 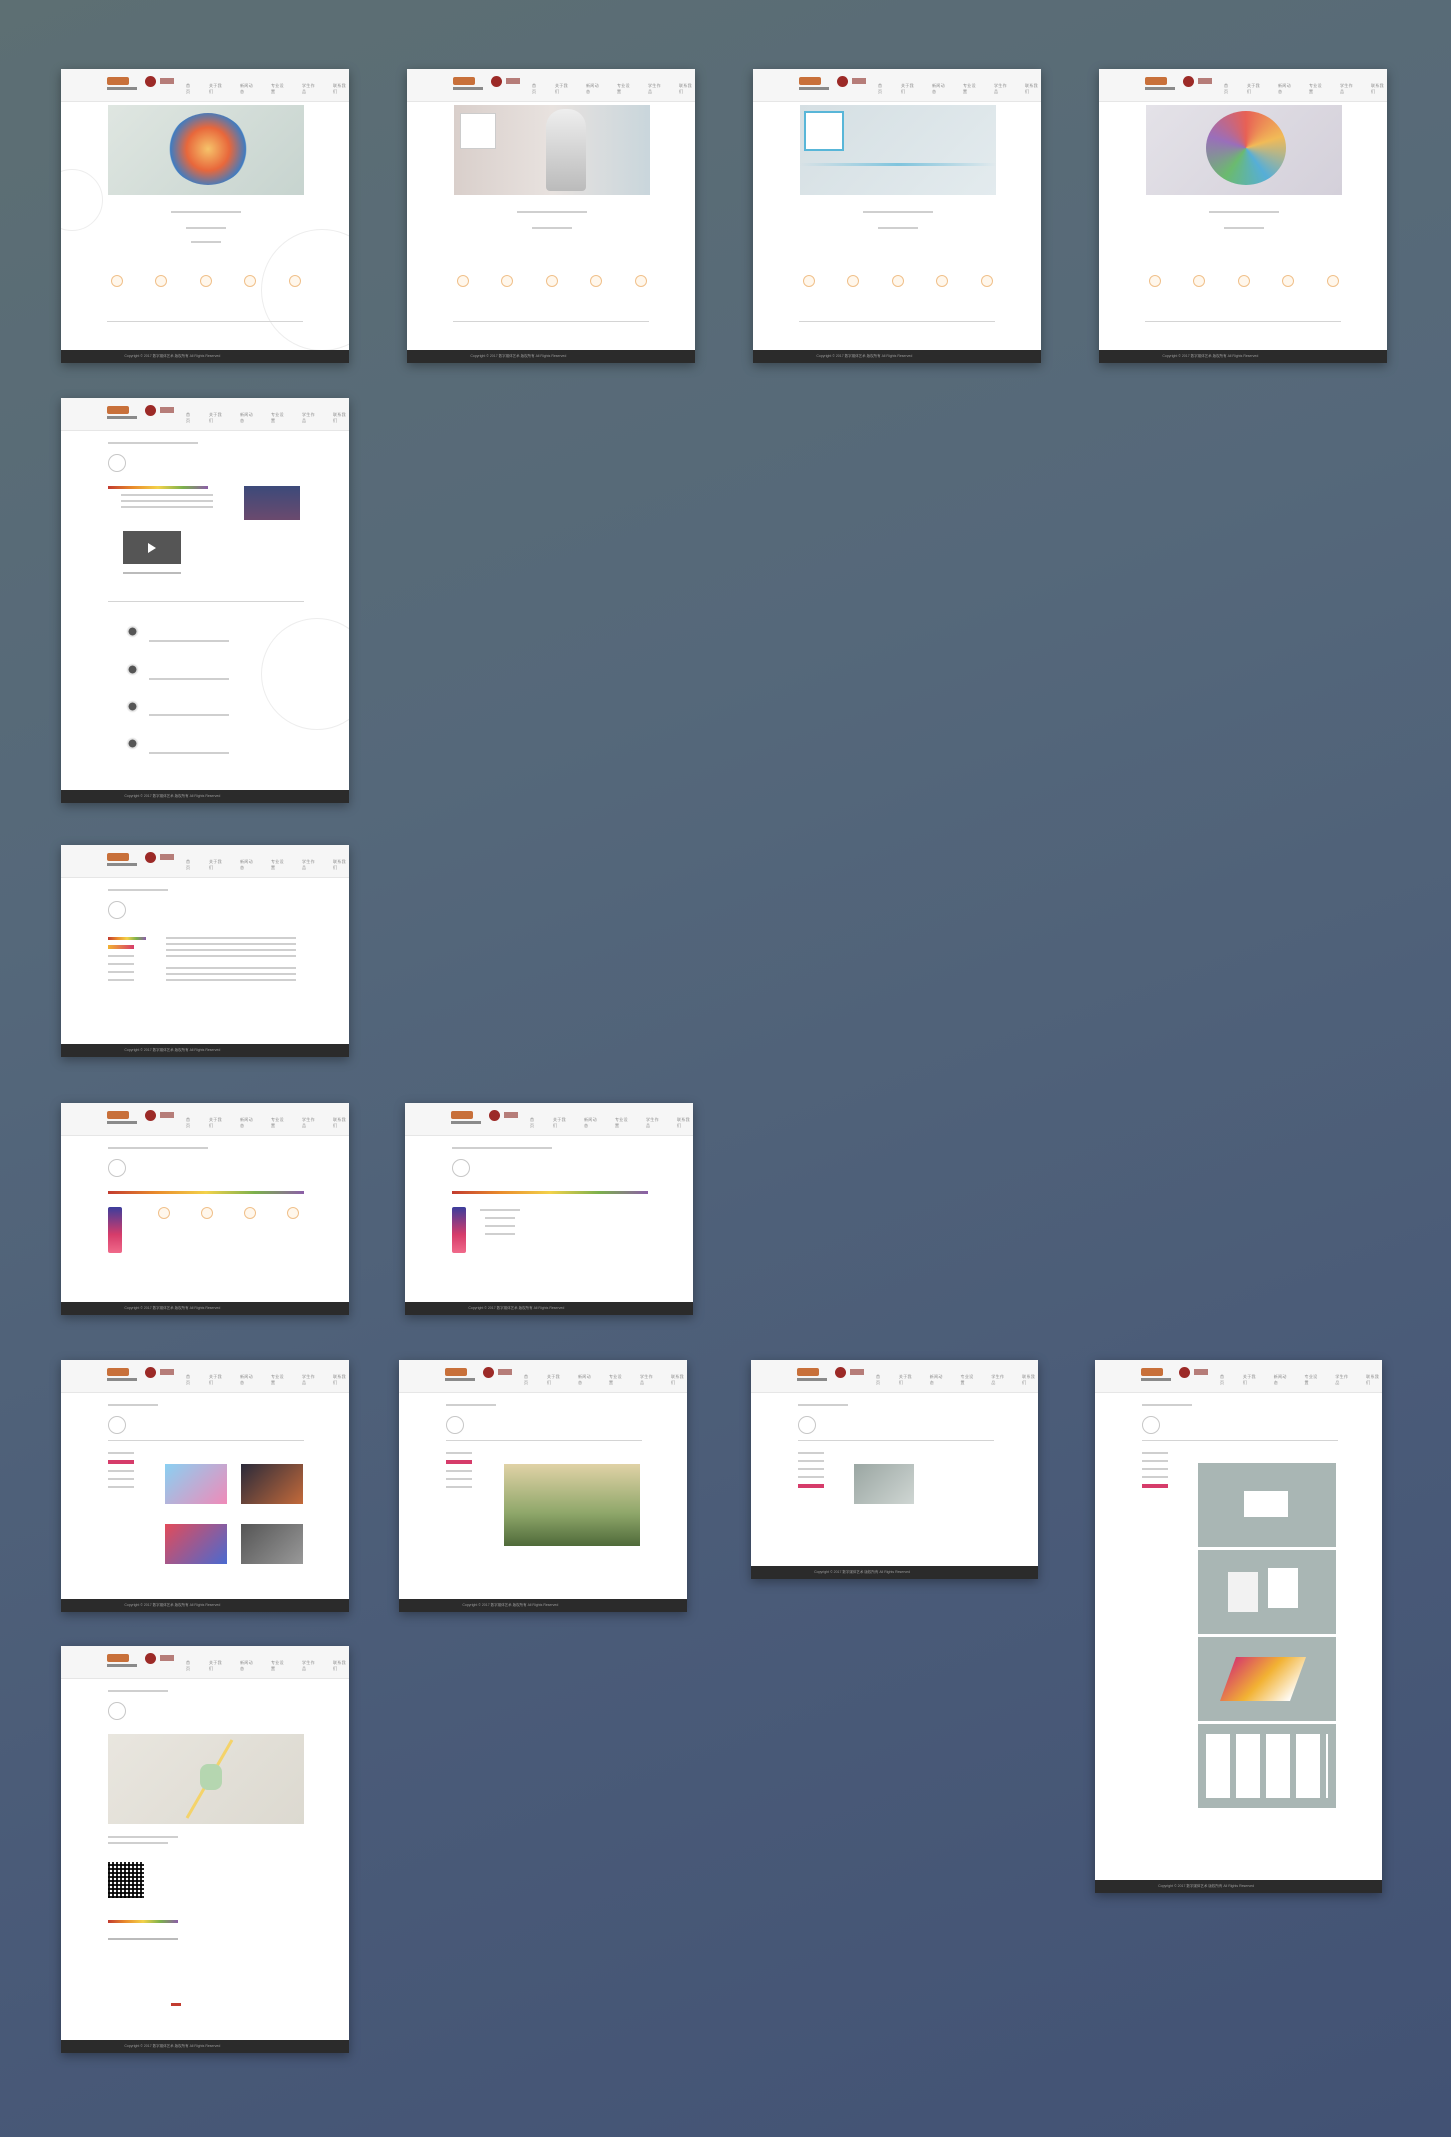 What do you see at coordinates (124, 84) in the screenshot?
I see `site-logo` at bounding box center [124, 84].